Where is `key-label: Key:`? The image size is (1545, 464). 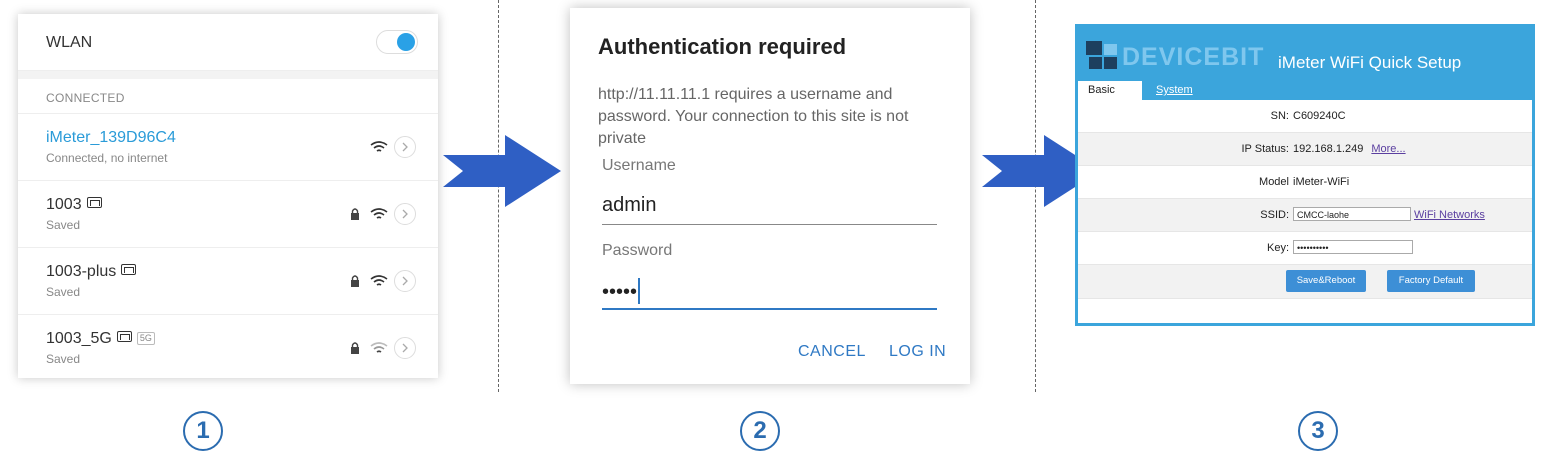 key-label: Key: is located at coordinates (1277, 248).